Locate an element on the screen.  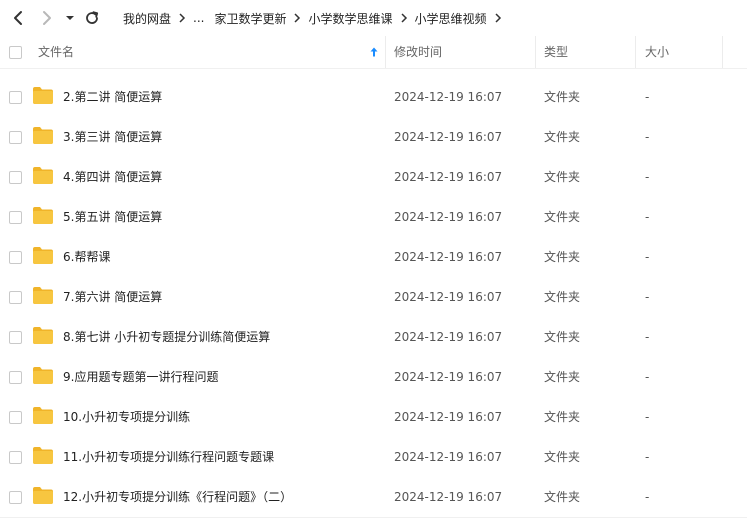
refresh-icon is located at coordinates (92, 17).